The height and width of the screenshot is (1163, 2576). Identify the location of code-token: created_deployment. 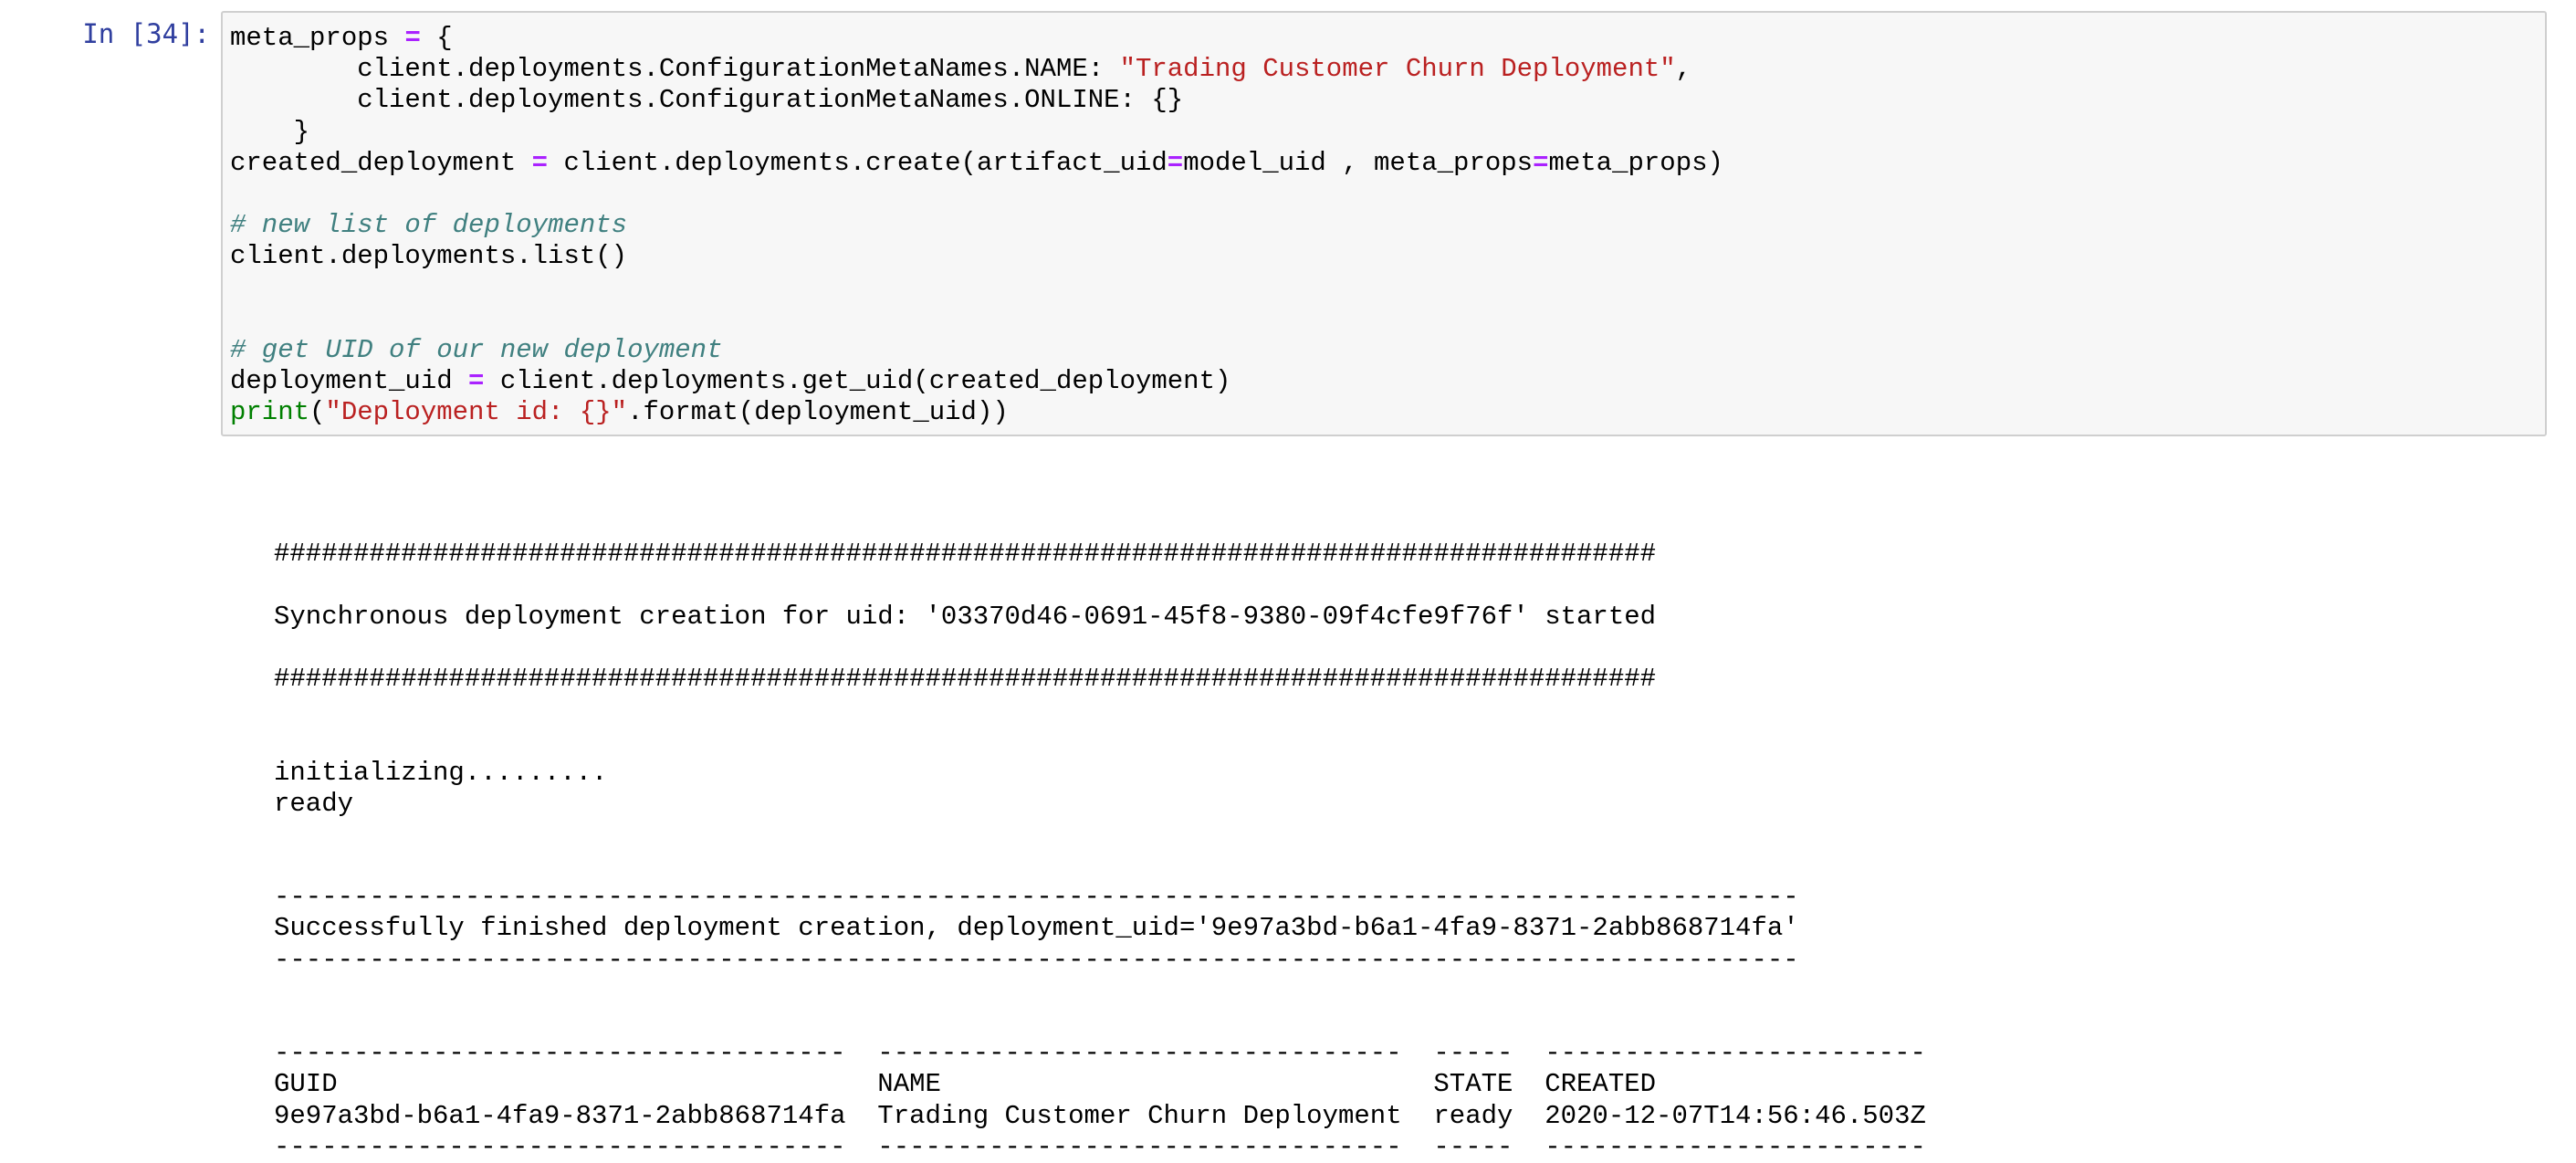
(381, 162).